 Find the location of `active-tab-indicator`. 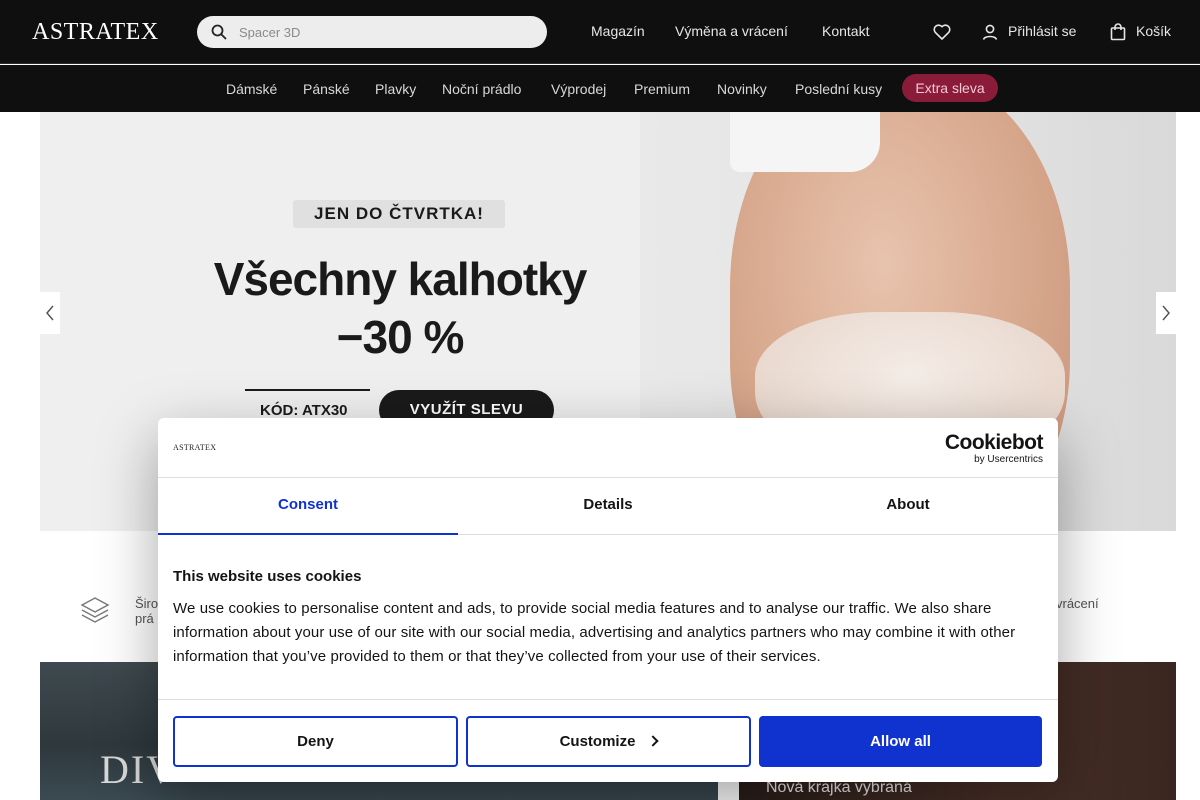

active-tab-indicator is located at coordinates (308, 534).